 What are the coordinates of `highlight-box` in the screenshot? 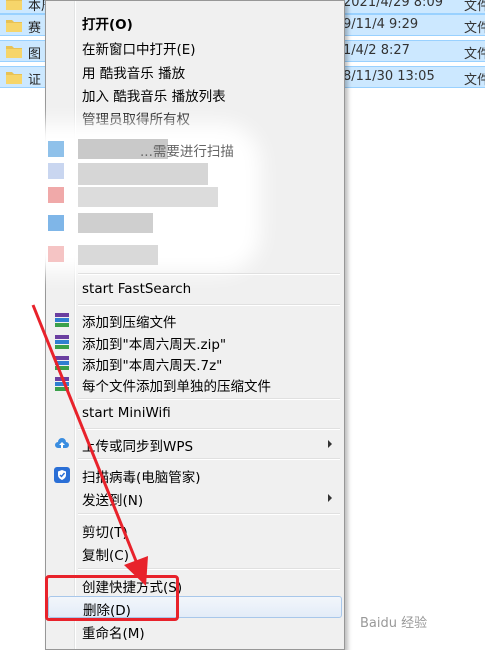 It's located at (112, 598).